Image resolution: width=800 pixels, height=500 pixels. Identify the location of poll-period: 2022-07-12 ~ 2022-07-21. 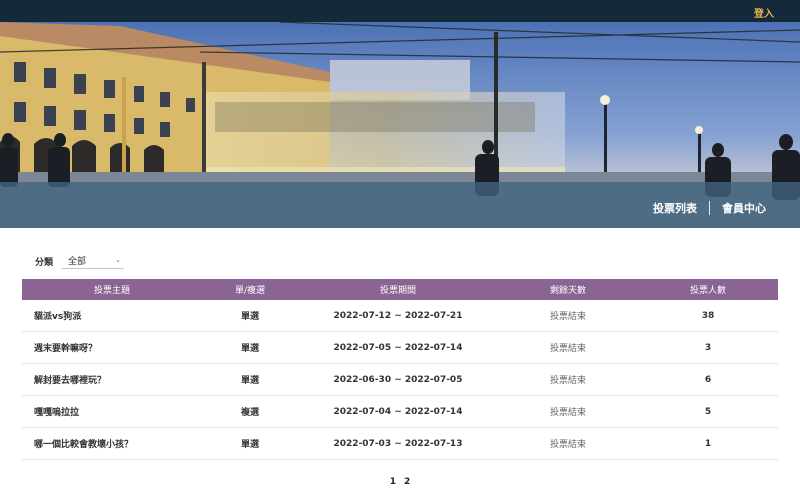
(398, 315).